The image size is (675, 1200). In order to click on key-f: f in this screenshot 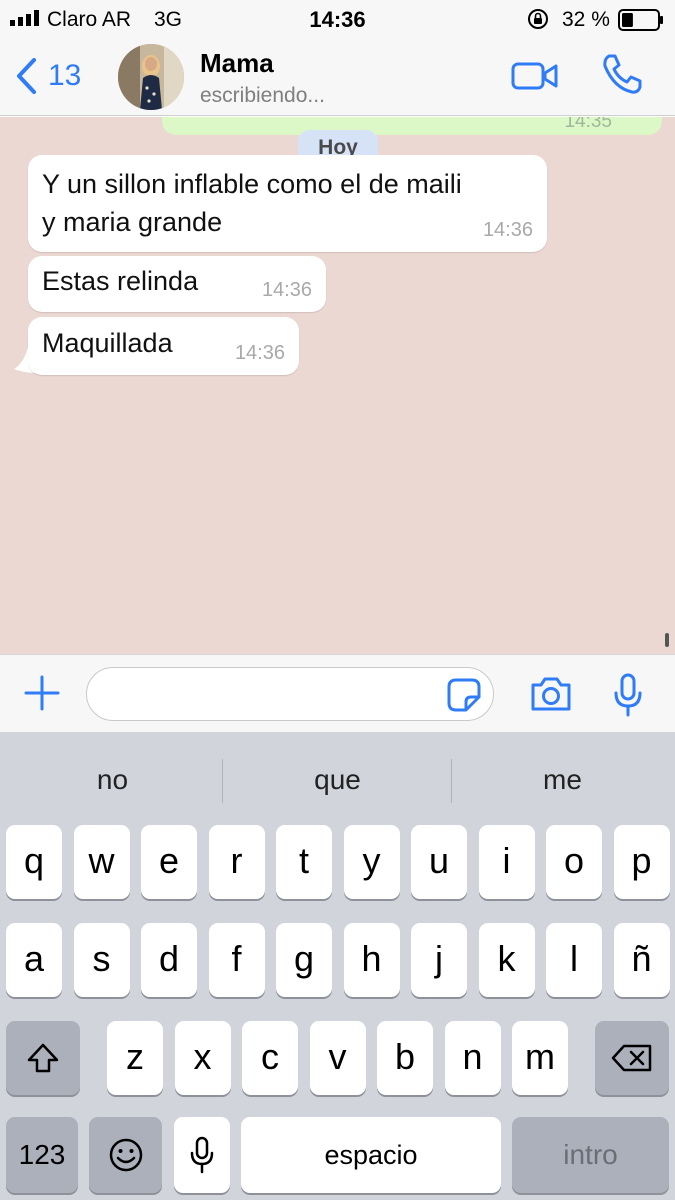, I will do `click(236, 960)`.